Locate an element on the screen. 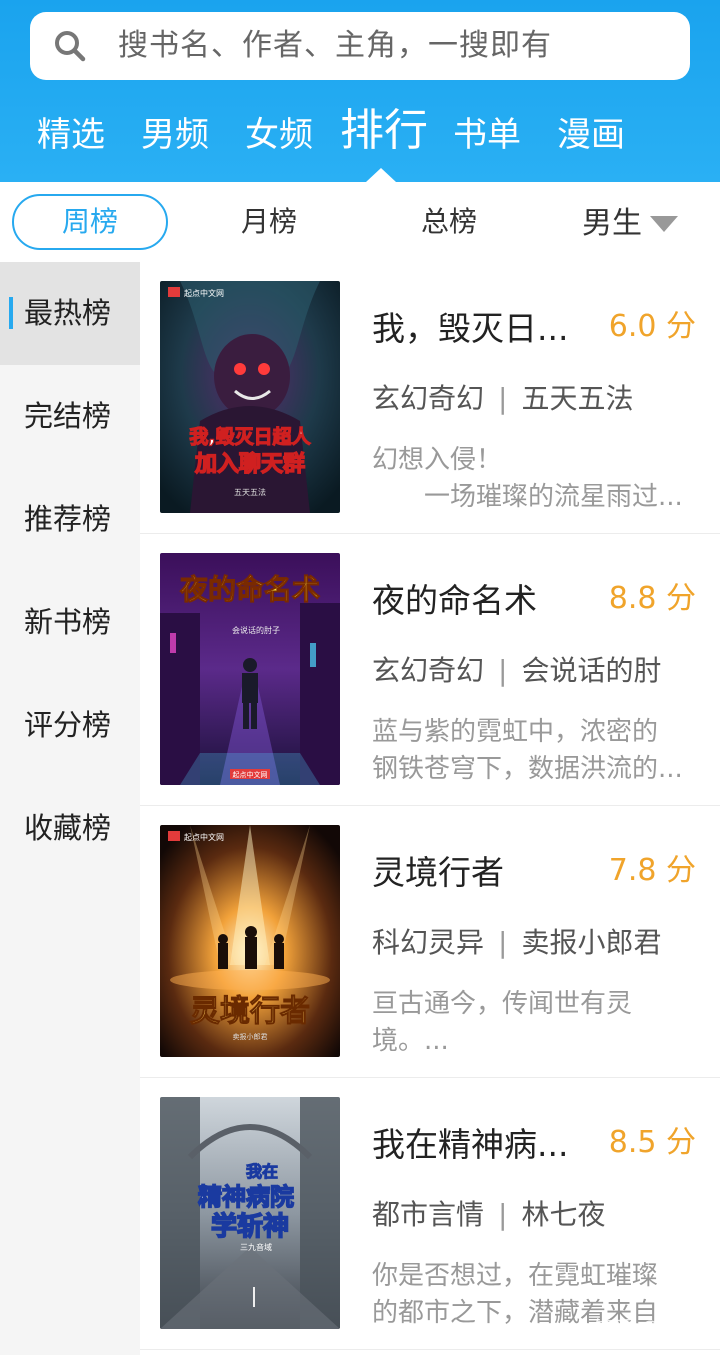 This screenshot has height=1355, width=720. cover-title-line1: 精神病院 is located at coordinates (246, 1197).